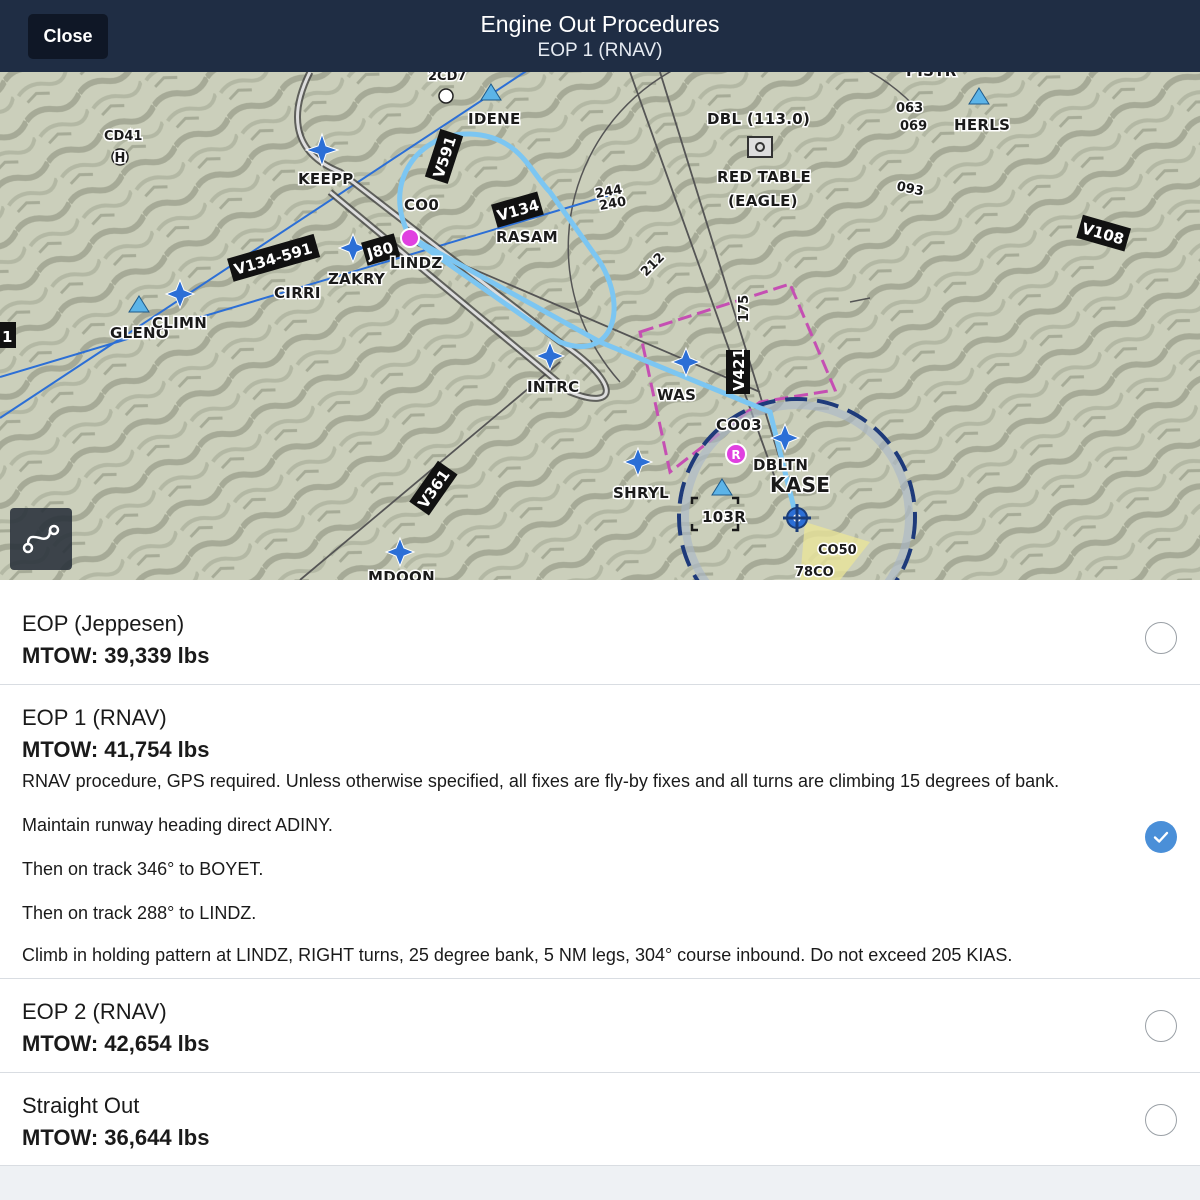  Describe the element at coordinates (600, 1119) in the screenshot. I see `procedure-option-straight-out: Straight Out MTOW: 36,644 lbs` at that location.